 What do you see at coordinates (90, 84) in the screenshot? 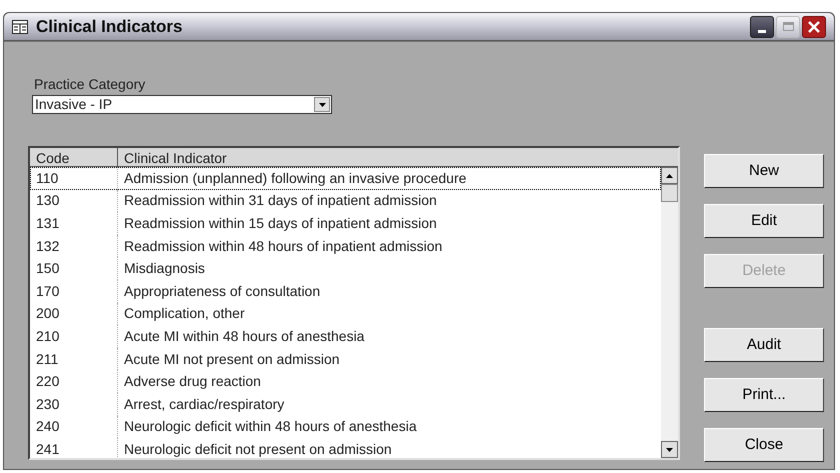
I see `field-label: Practice Category` at bounding box center [90, 84].